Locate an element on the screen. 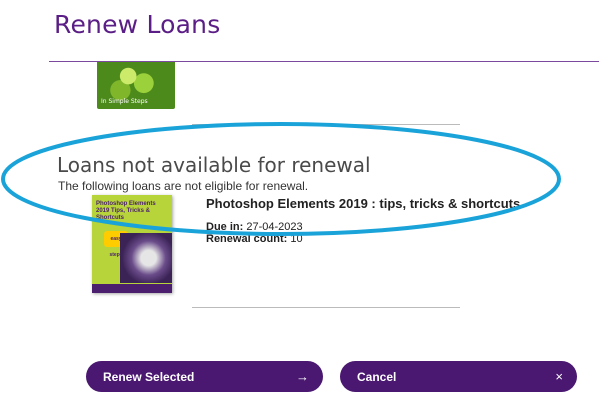 The width and height of the screenshot is (599, 407). cover-logo-text: In Simple Steps is located at coordinates (124, 101).